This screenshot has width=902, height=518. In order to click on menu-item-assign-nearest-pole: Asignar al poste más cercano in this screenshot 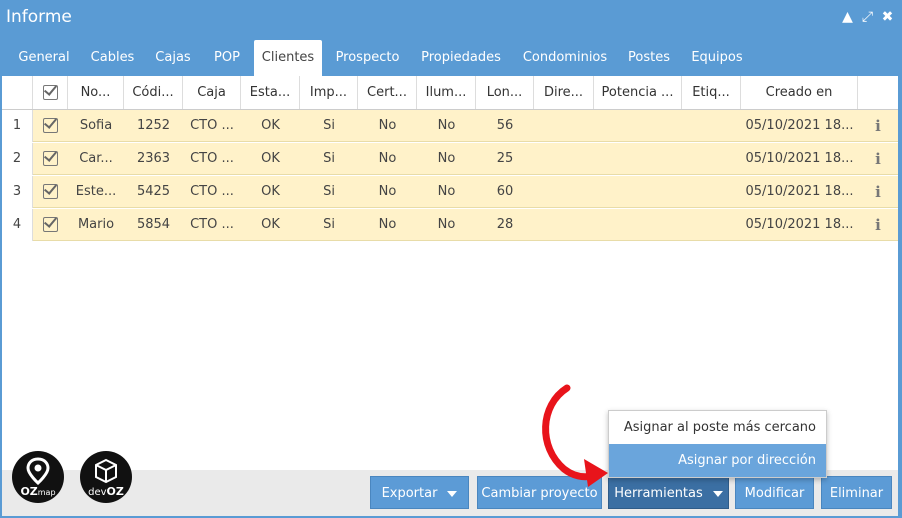, I will do `click(717, 427)`.